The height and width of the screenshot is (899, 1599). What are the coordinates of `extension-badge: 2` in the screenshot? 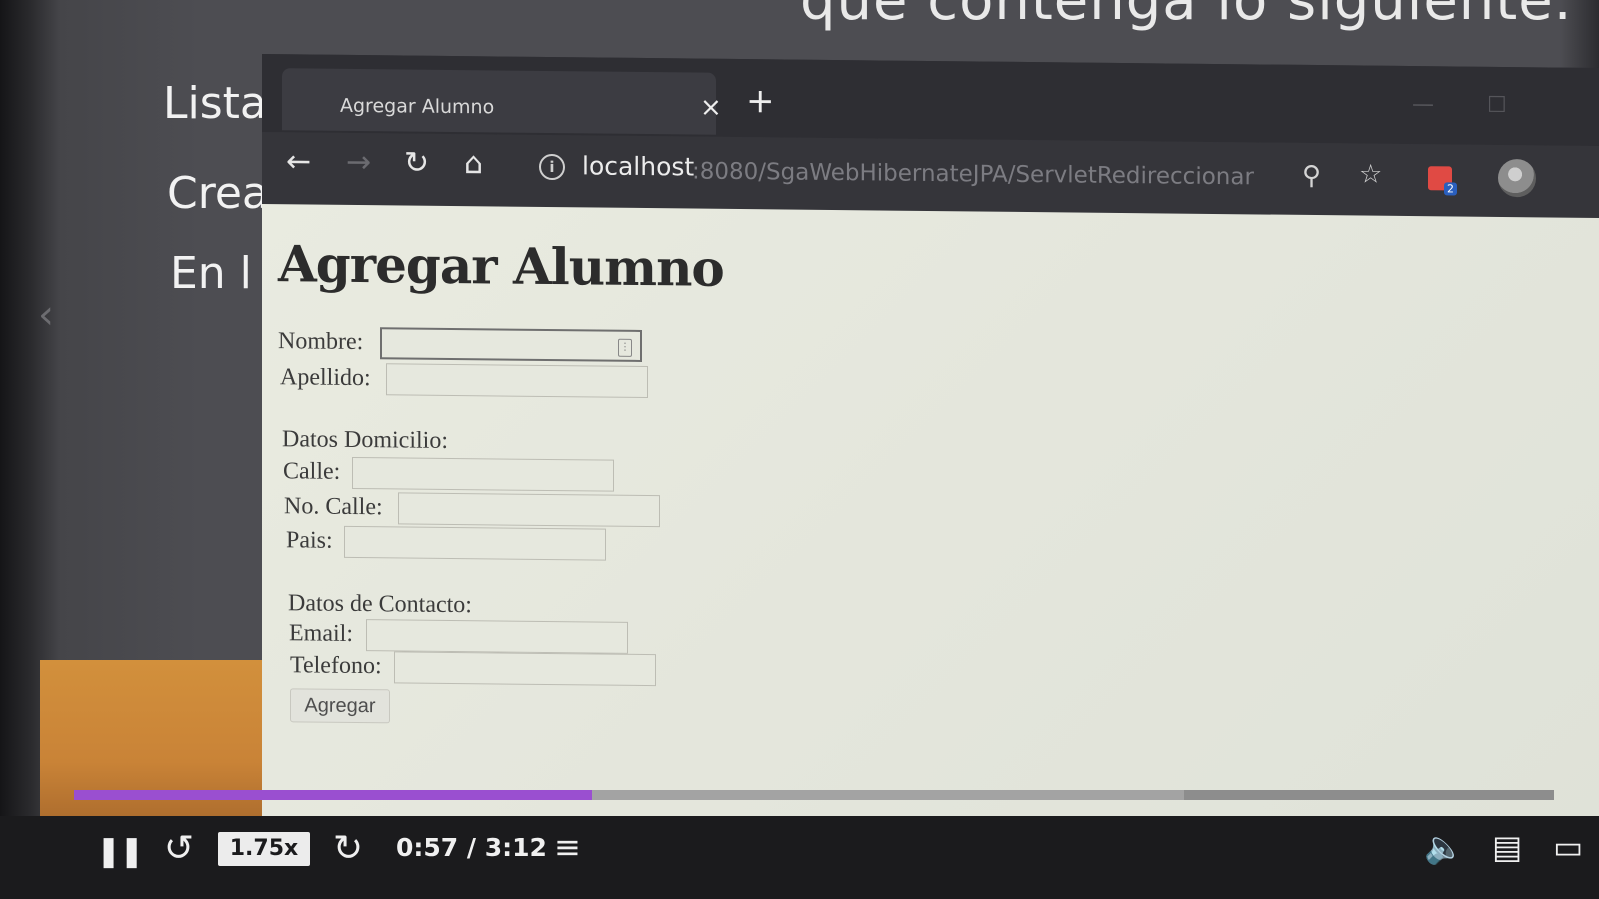 It's located at (1450, 189).